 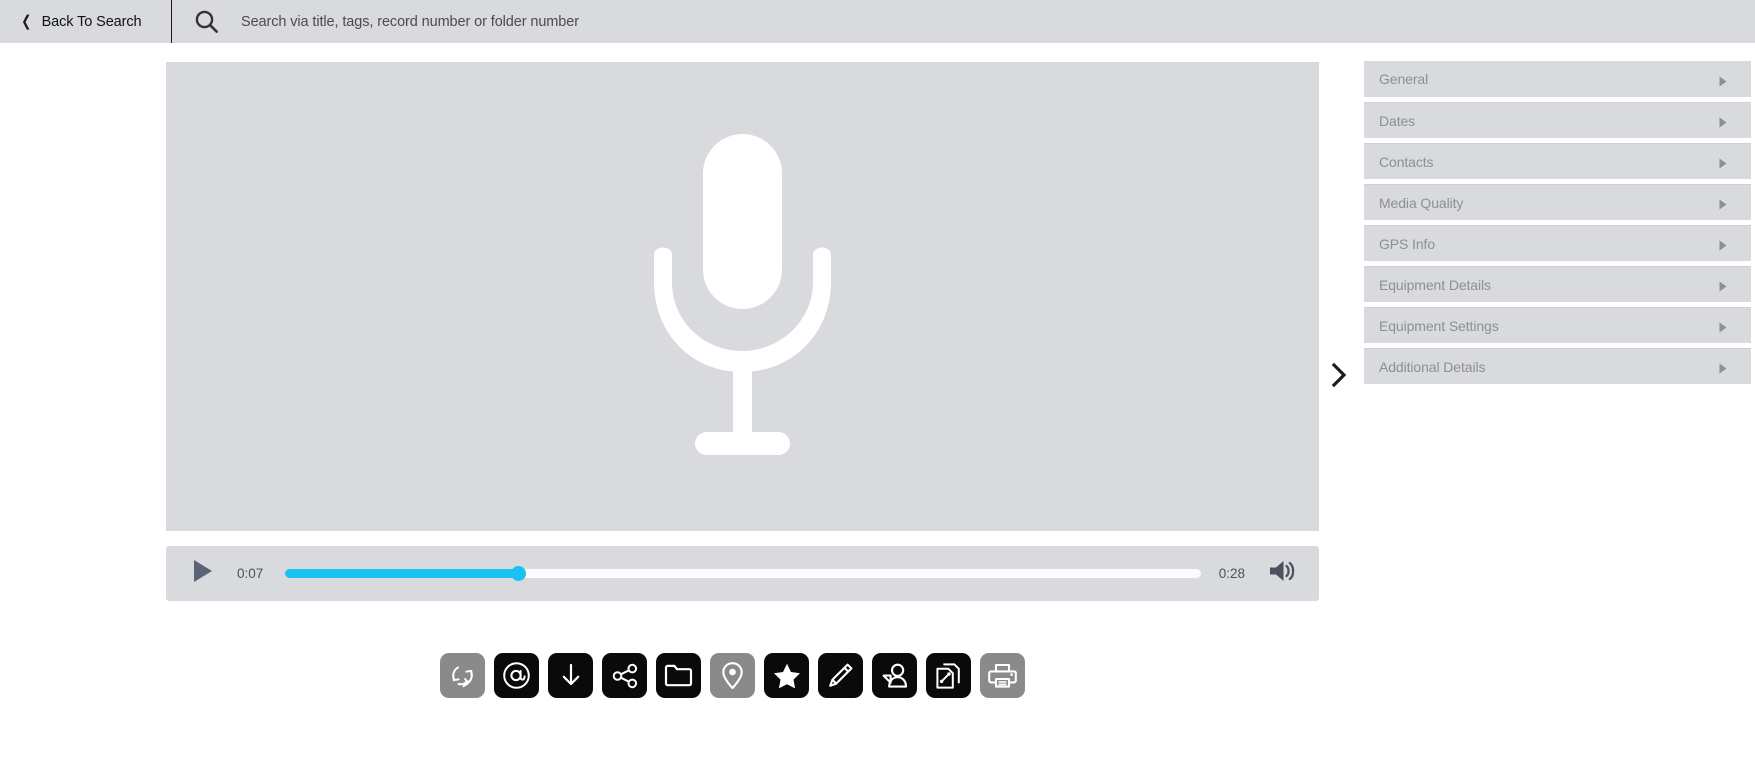 What do you see at coordinates (91, 21) in the screenshot?
I see `back-to-search-label: Back To Search` at bounding box center [91, 21].